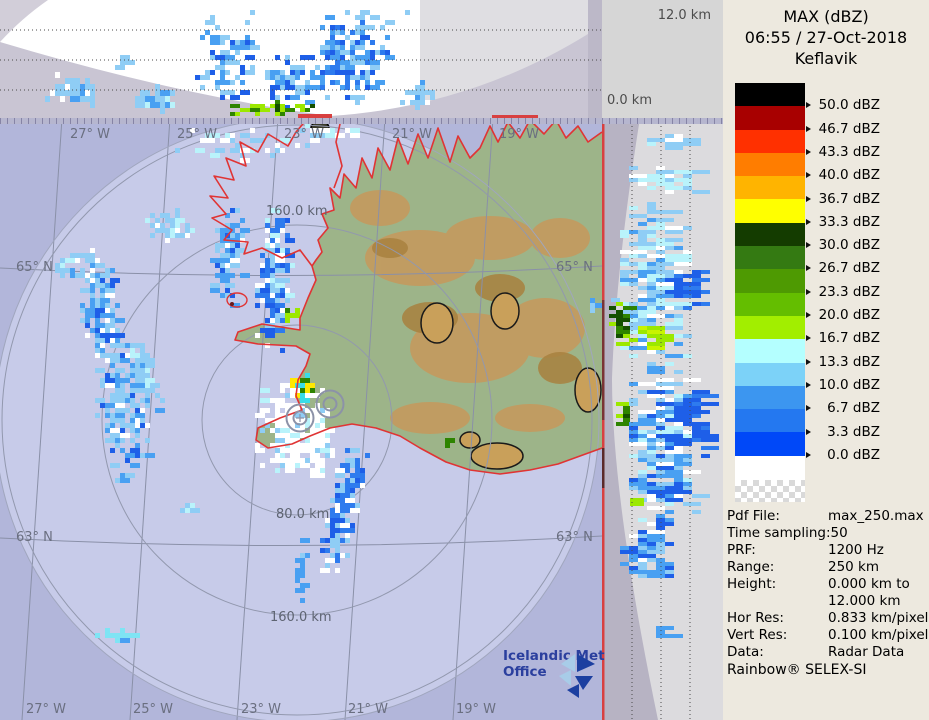 Image resolution: width=929 pixels, height=720 pixels. What do you see at coordinates (261, 709) in the screenshot?
I see `lon-label-bottom: 23° W` at bounding box center [261, 709].